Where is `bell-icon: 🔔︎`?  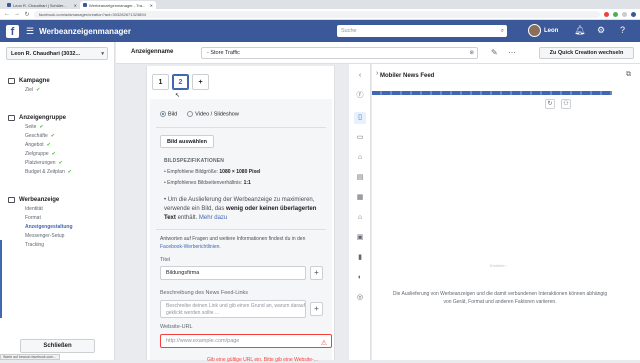 bell-icon: 🔔︎ is located at coordinates (579, 30).